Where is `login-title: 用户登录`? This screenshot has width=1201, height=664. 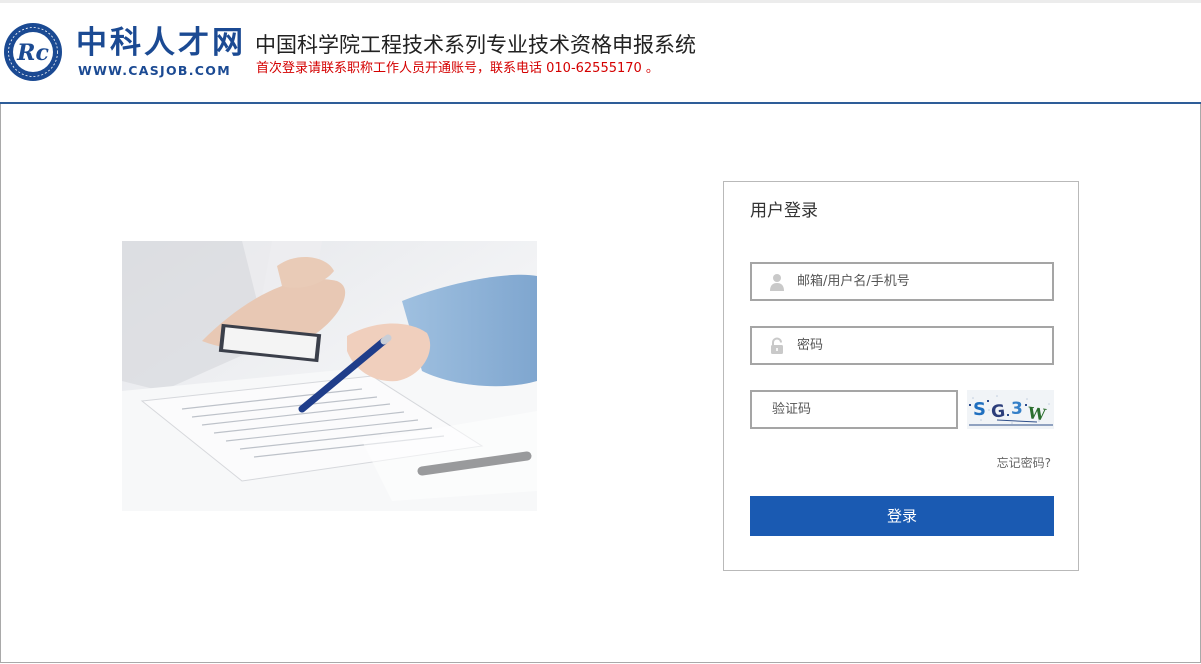 login-title: 用户登录 is located at coordinates (784, 211).